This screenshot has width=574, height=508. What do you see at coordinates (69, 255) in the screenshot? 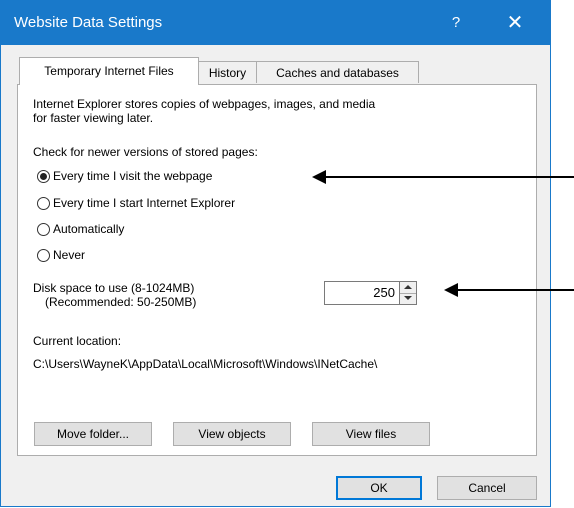
I see `radio-label: Never` at bounding box center [69, 255].